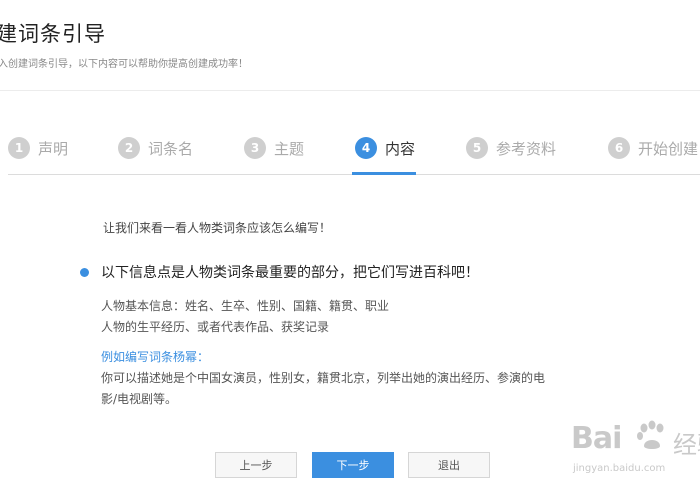  I want to click on example-line: 你可以描述她是个中国女演员，性别女，籍贯北京，列举出她的演出经历、参演的电, so click(323, 378).